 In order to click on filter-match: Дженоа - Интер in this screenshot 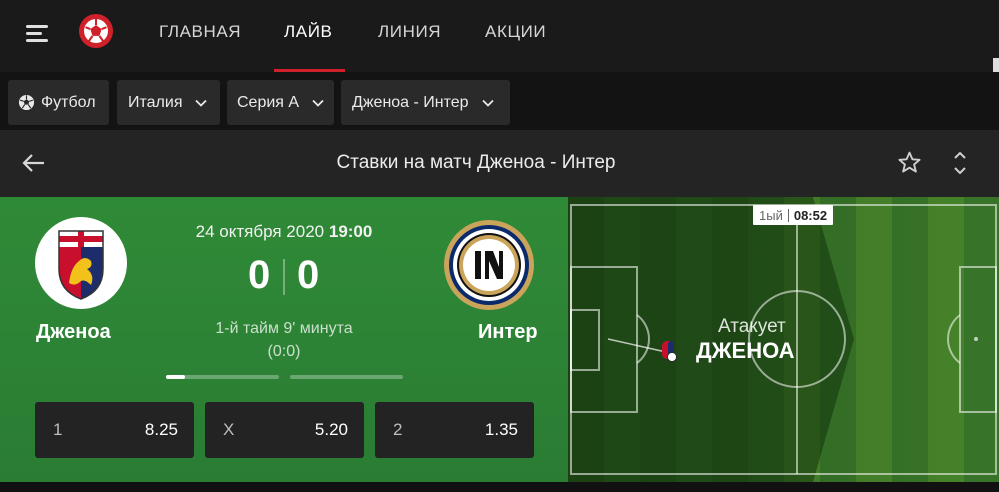, I will do `click(425, 102)`.